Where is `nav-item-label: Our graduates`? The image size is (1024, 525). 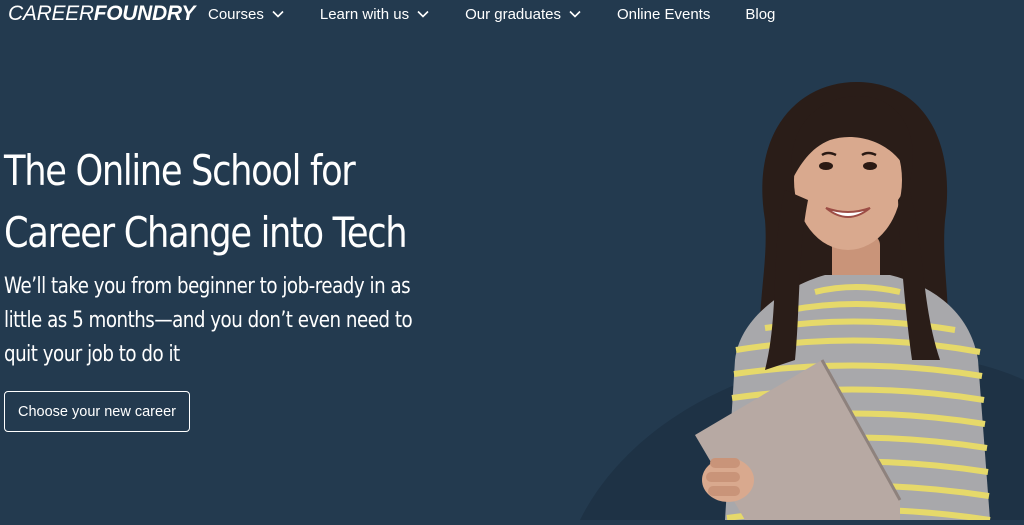 nav-item-label: Our graduates is located at coordinates (513, 14).